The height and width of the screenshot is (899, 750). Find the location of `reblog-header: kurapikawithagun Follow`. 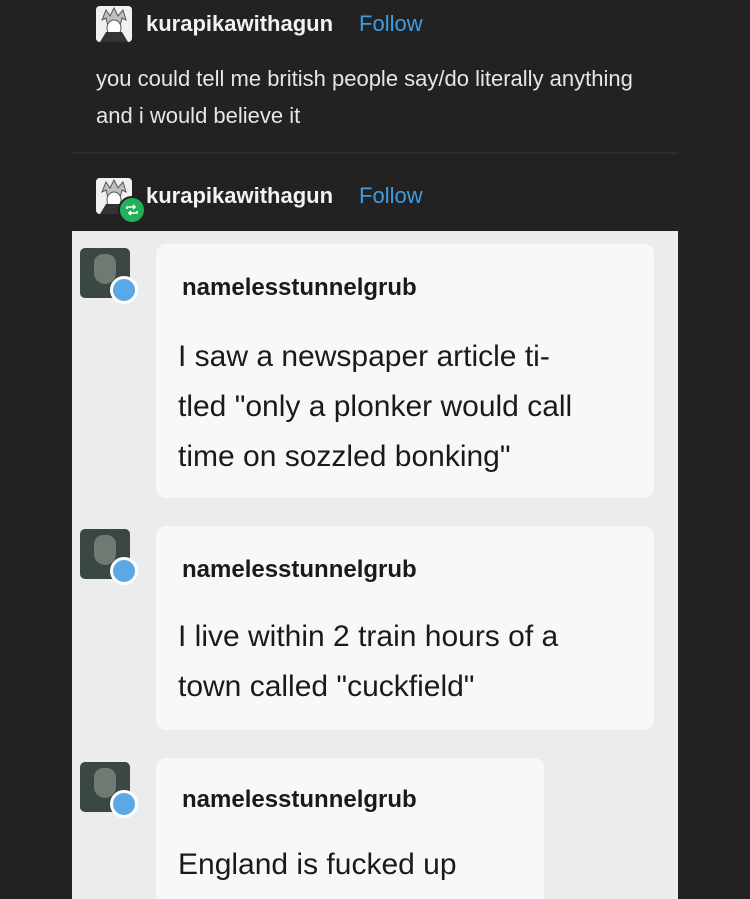

reblog-header: kurapikawithagun Follow is located at coordinates (259, 201).